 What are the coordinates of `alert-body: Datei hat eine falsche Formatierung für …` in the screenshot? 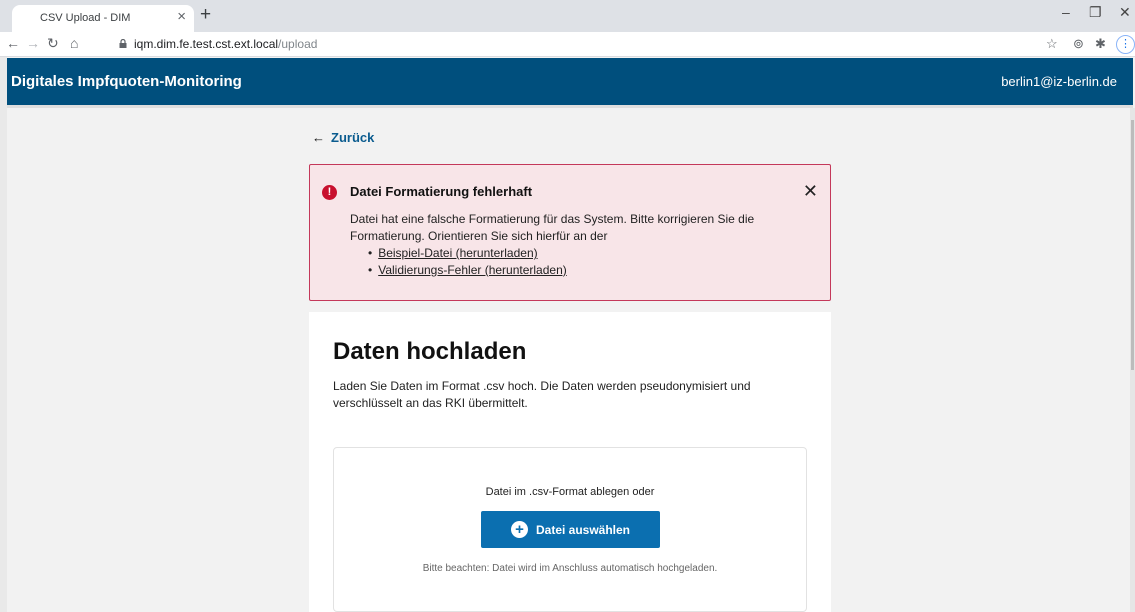 It's located at (570, 245).